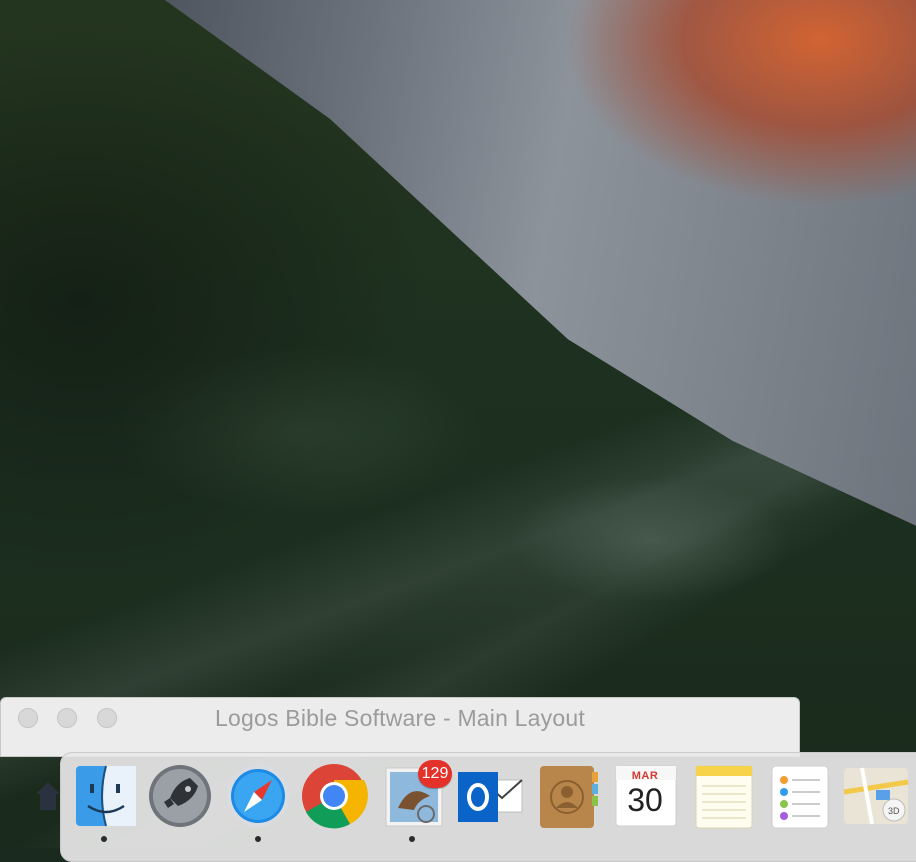 This screenshot has width=916, height=862. I want to click on window-title: Logos Bible Software - Main Layout, so click(400, 718).